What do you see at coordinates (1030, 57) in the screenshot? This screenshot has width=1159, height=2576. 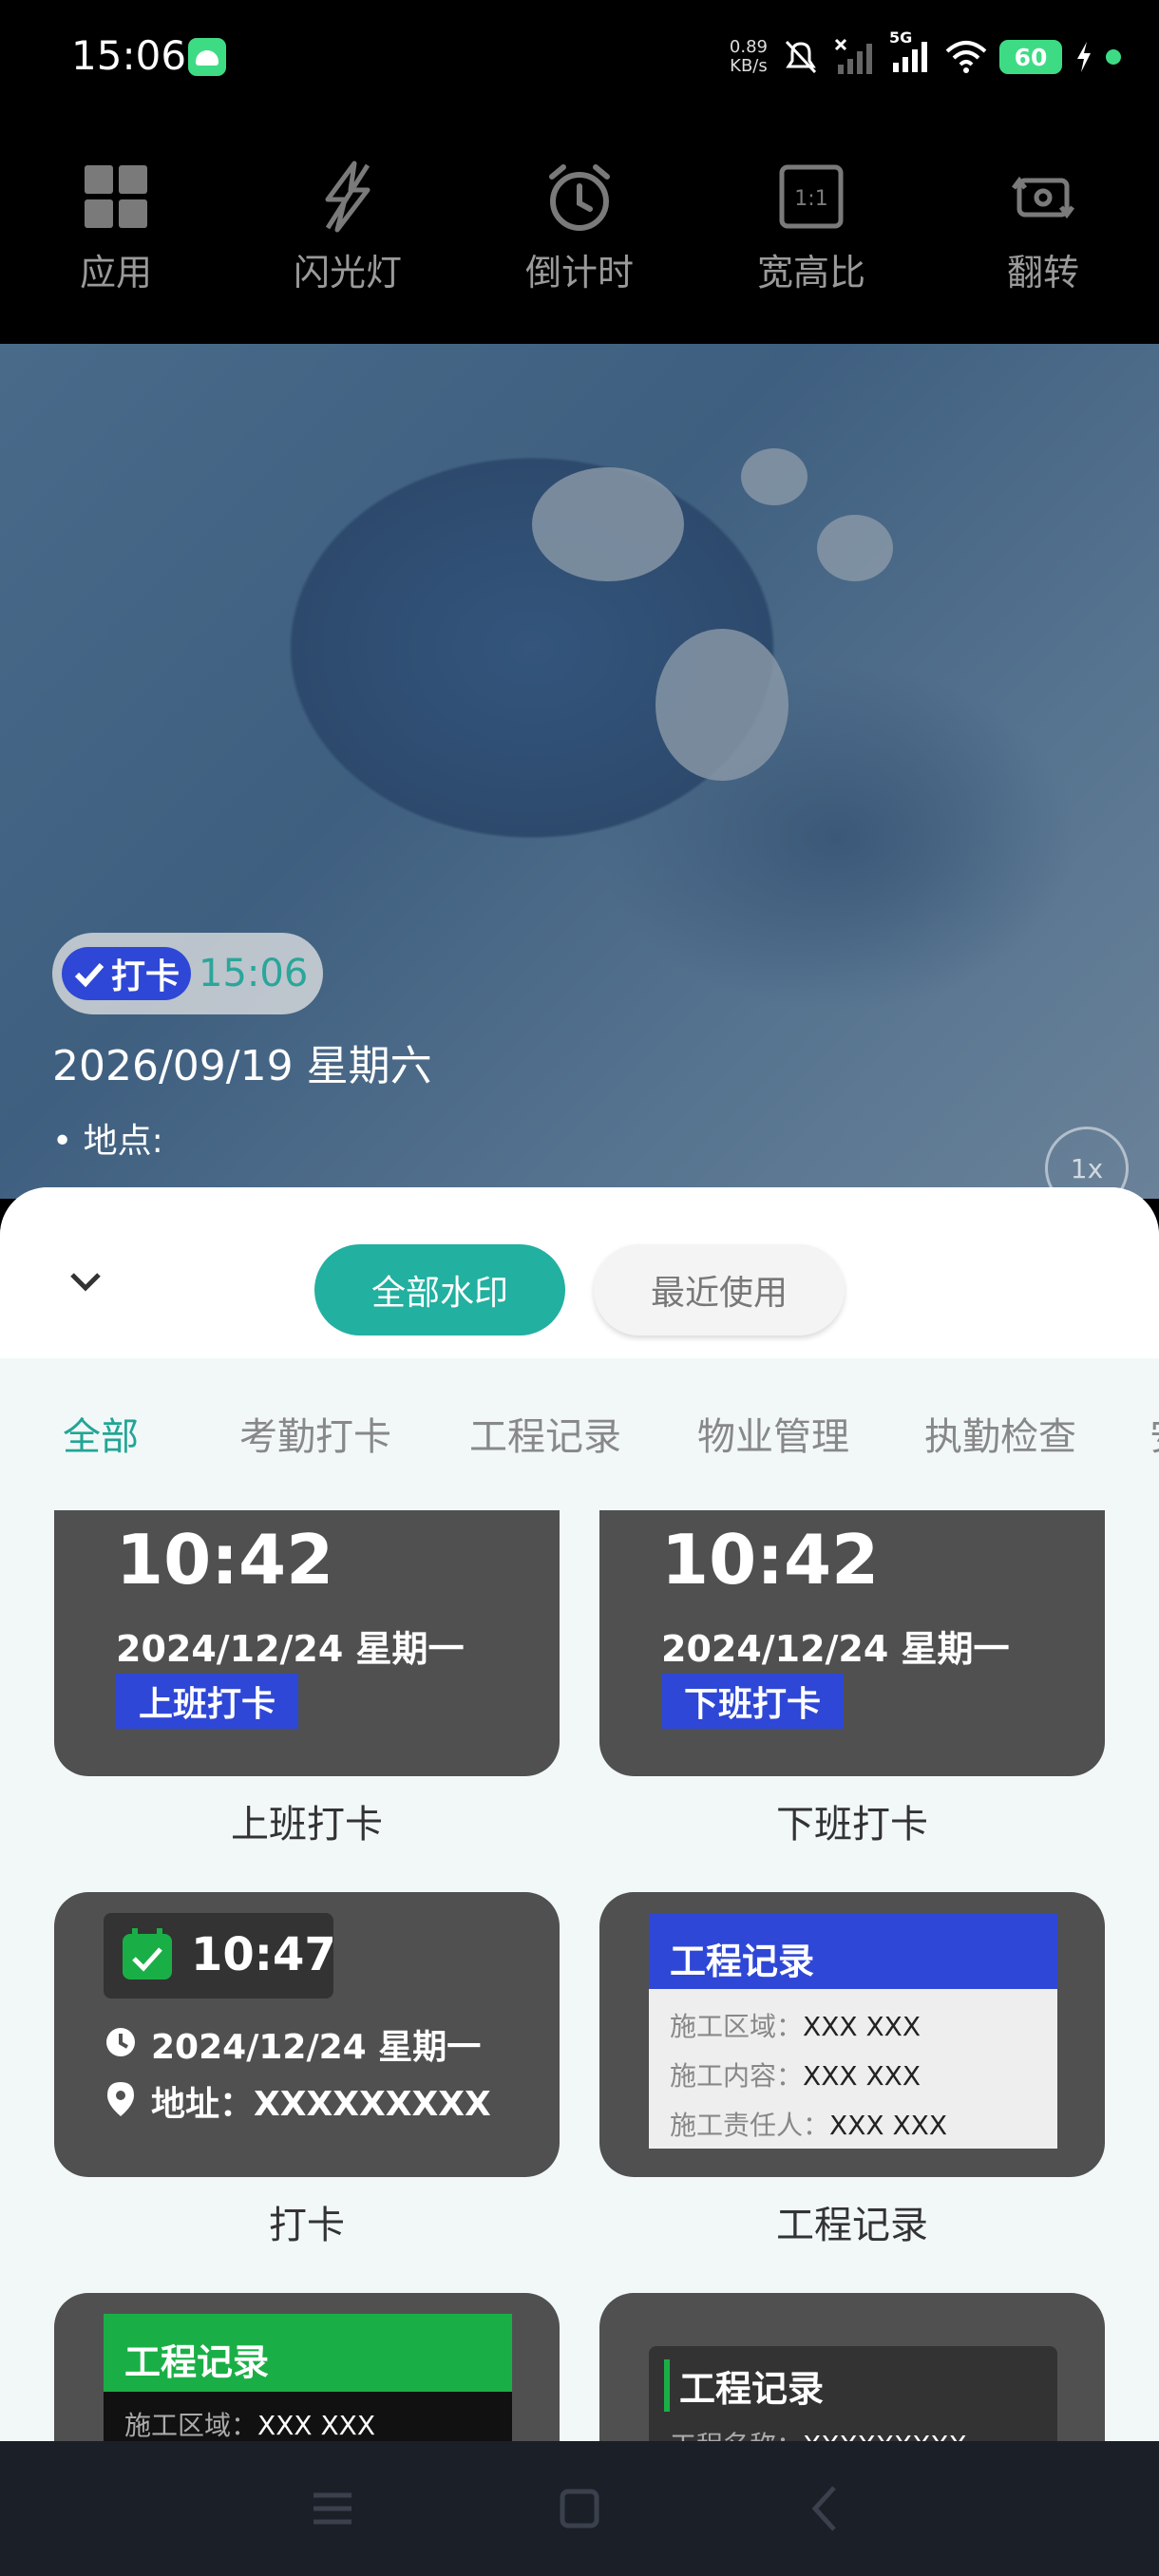 I see `battery-indicator: 60` at bounding box center [1030, 57].